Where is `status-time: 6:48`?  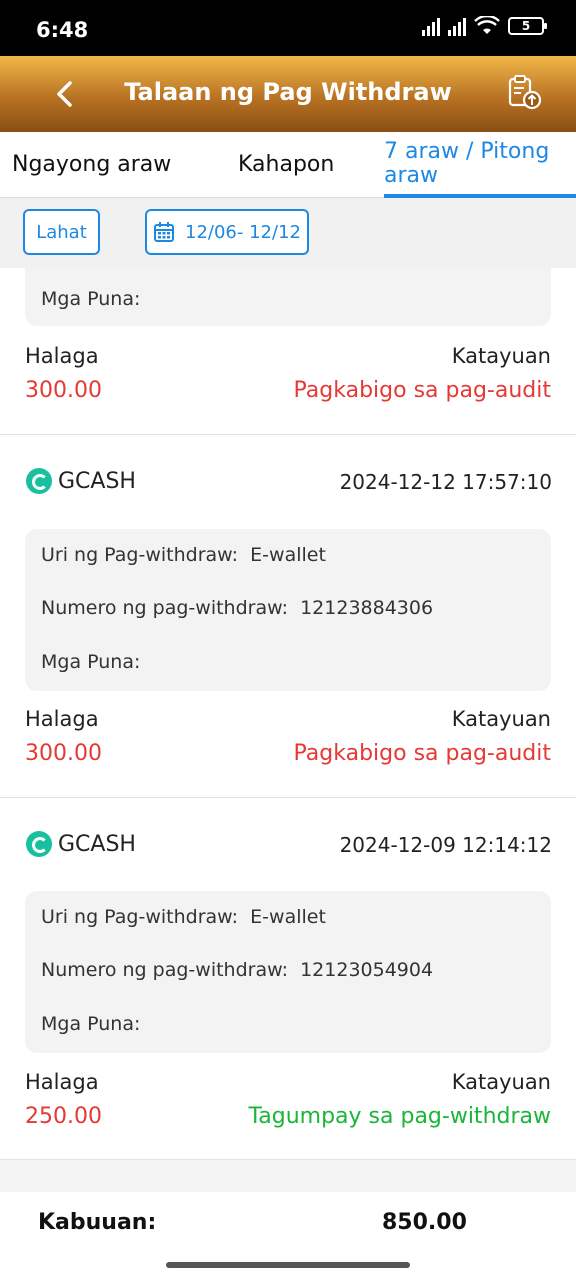 status-time: 6:48 is located at coordinates (62, 30).